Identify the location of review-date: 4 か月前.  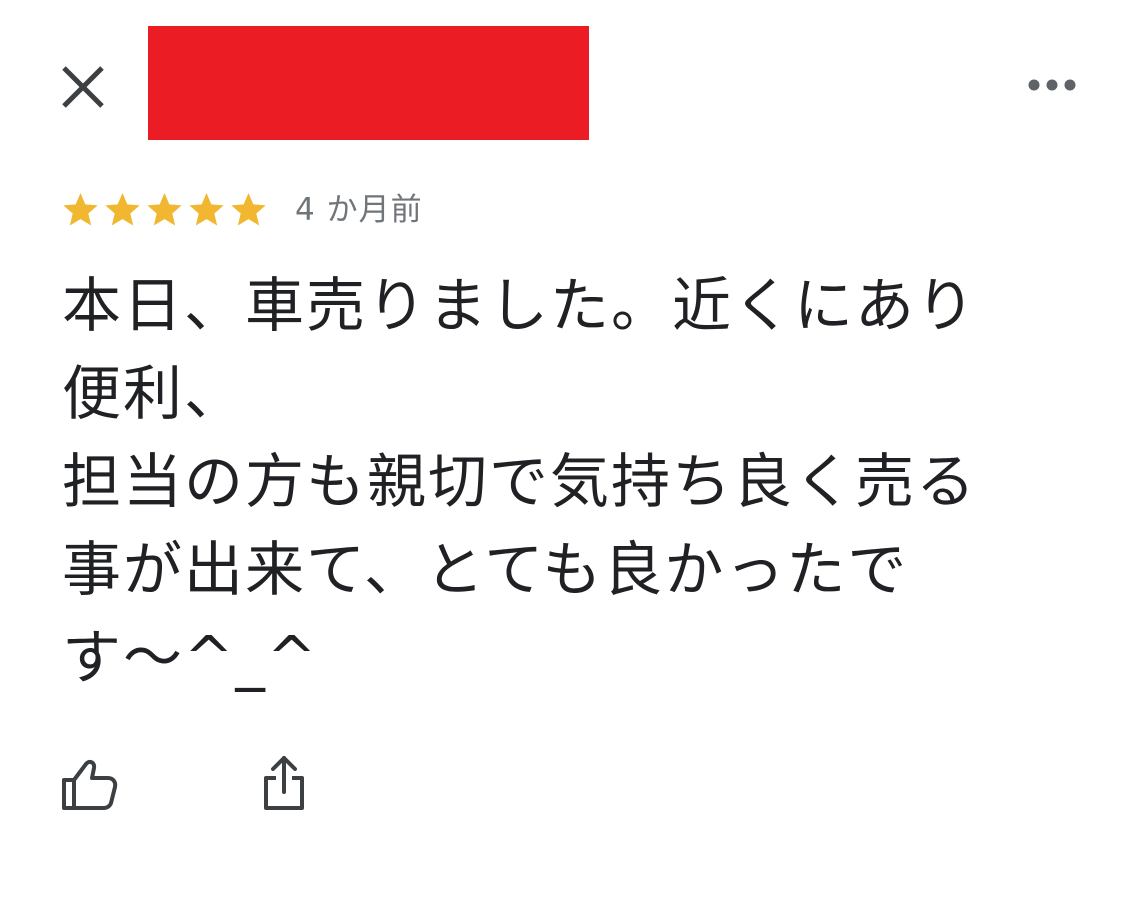
(359, 210).